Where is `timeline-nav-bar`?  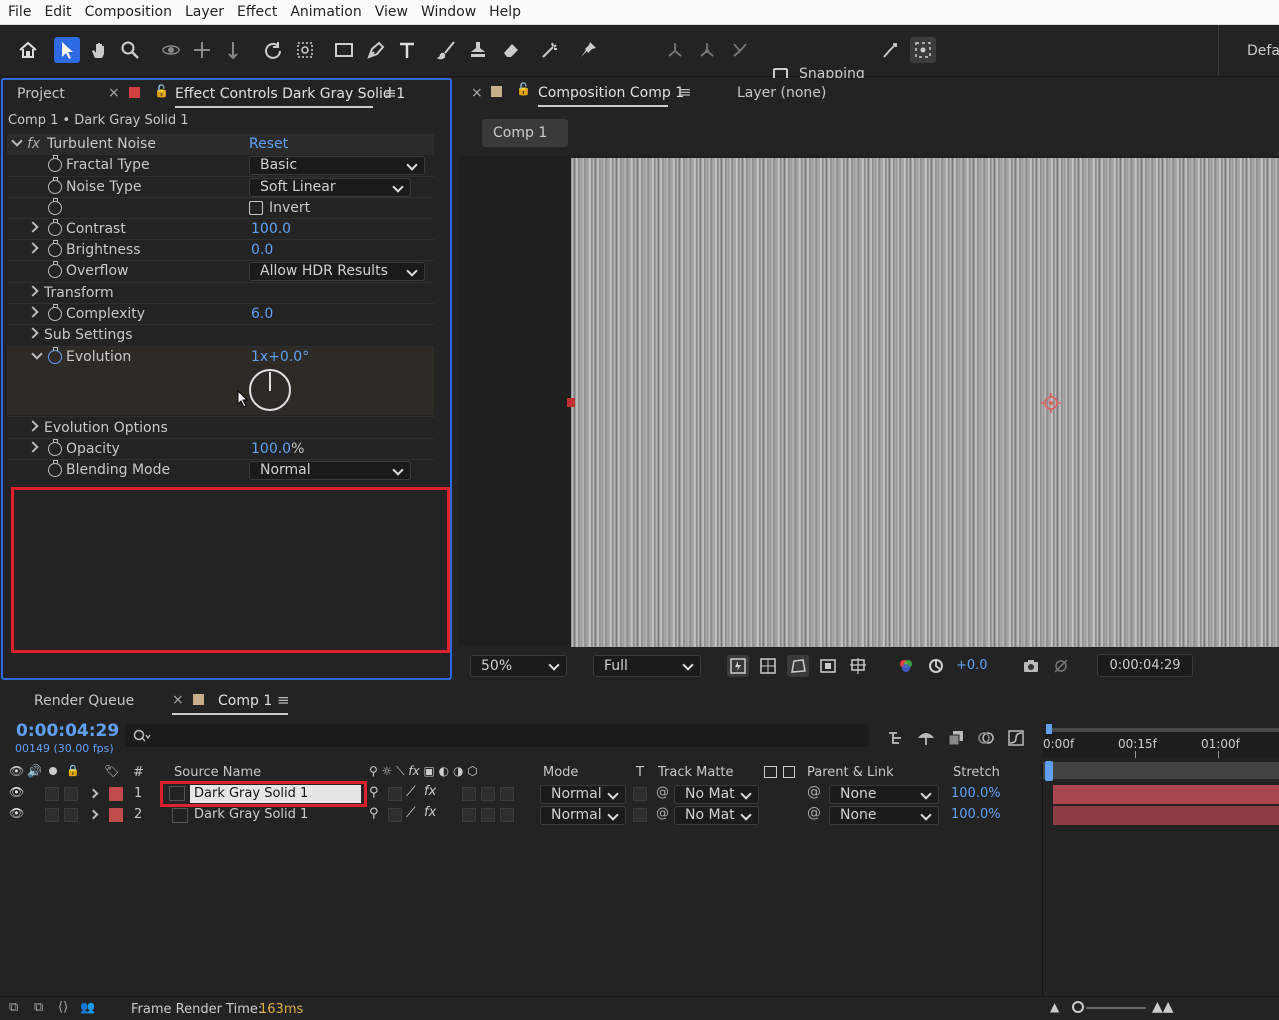 timeline-nav-bar is located at coordinates (1161, 770).